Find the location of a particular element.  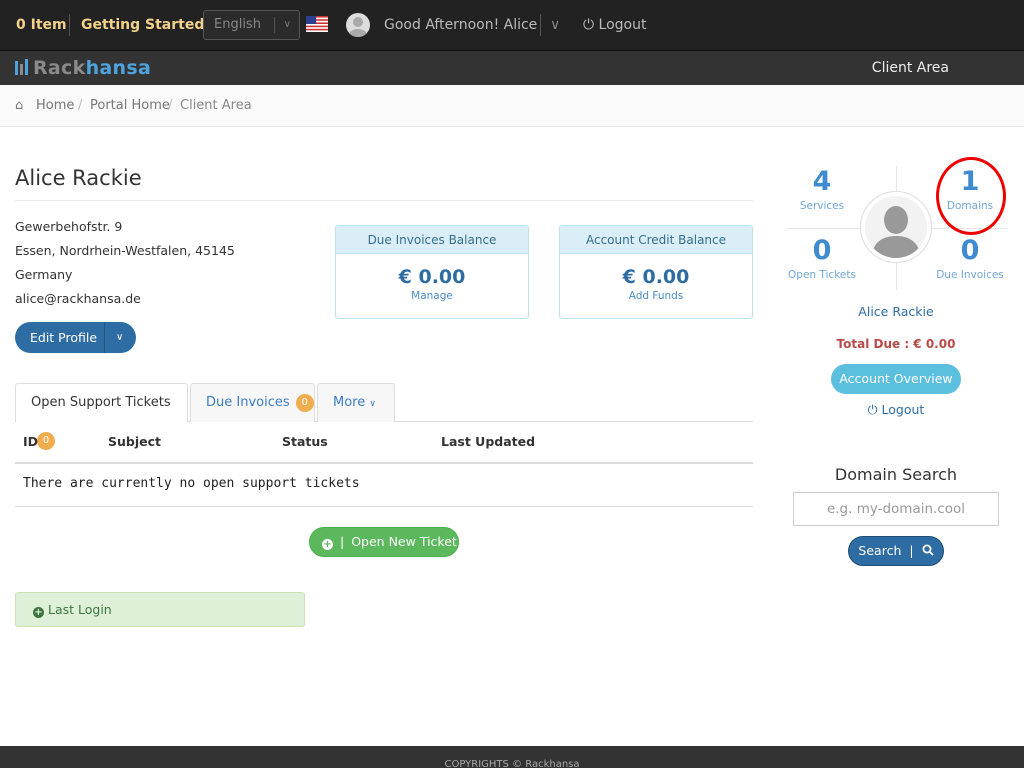

address-line: Germany is located at coordinates (44, 274).